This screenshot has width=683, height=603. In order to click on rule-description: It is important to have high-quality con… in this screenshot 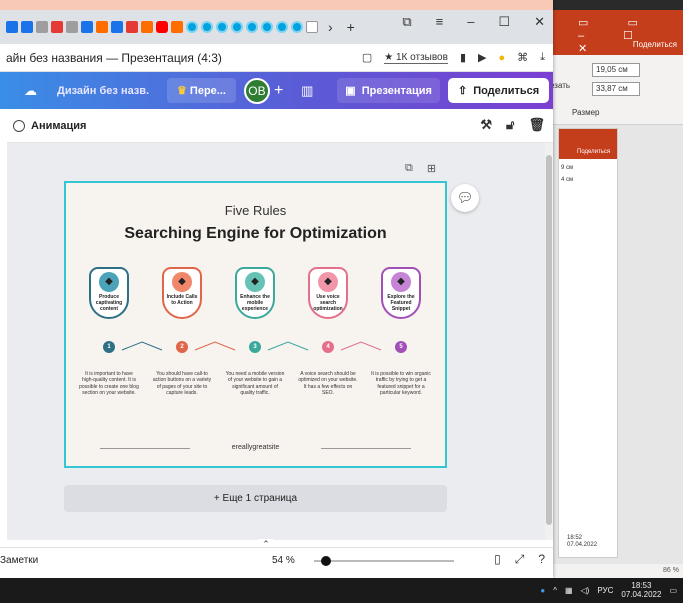, I will do `click(109, 383)`.